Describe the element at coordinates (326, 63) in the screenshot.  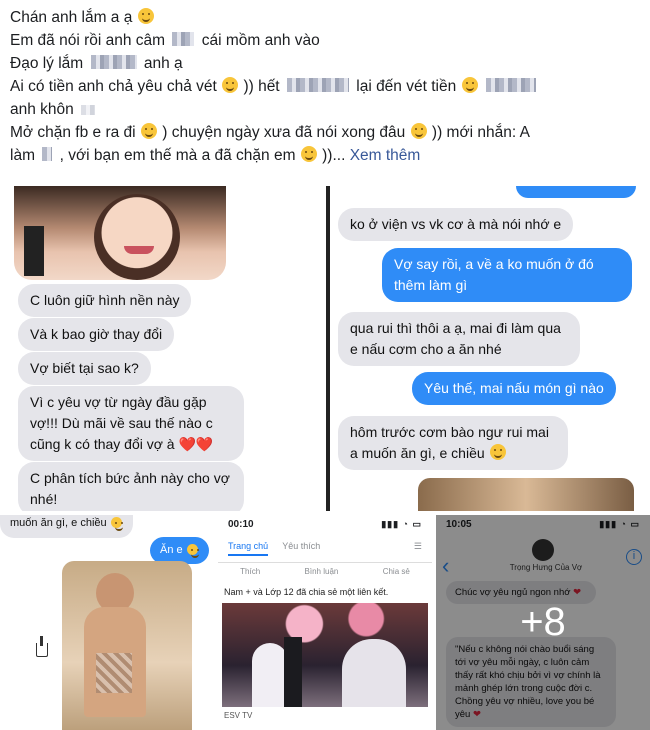
I see `caption-line-3: Đạo lý lắm anh ạ` at that location.